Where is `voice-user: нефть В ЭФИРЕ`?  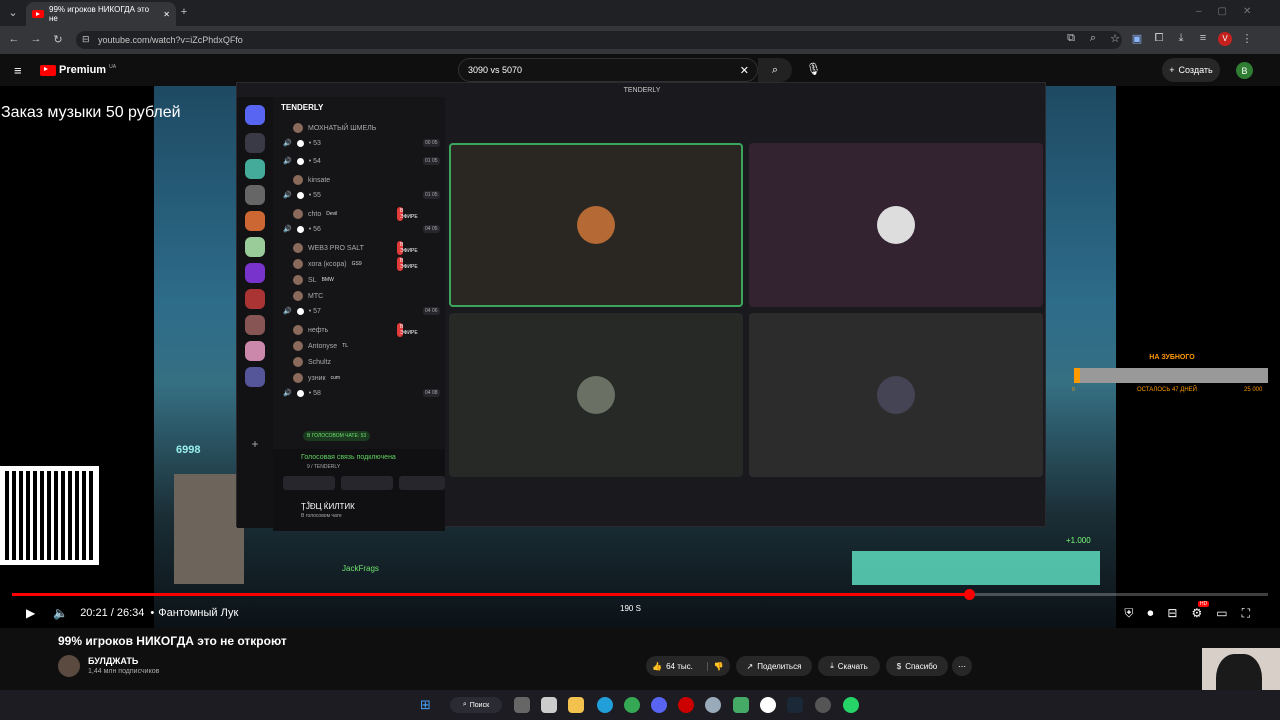 voice-user: нефть В ЭФИРЕ is located at coordinates (355, 330).